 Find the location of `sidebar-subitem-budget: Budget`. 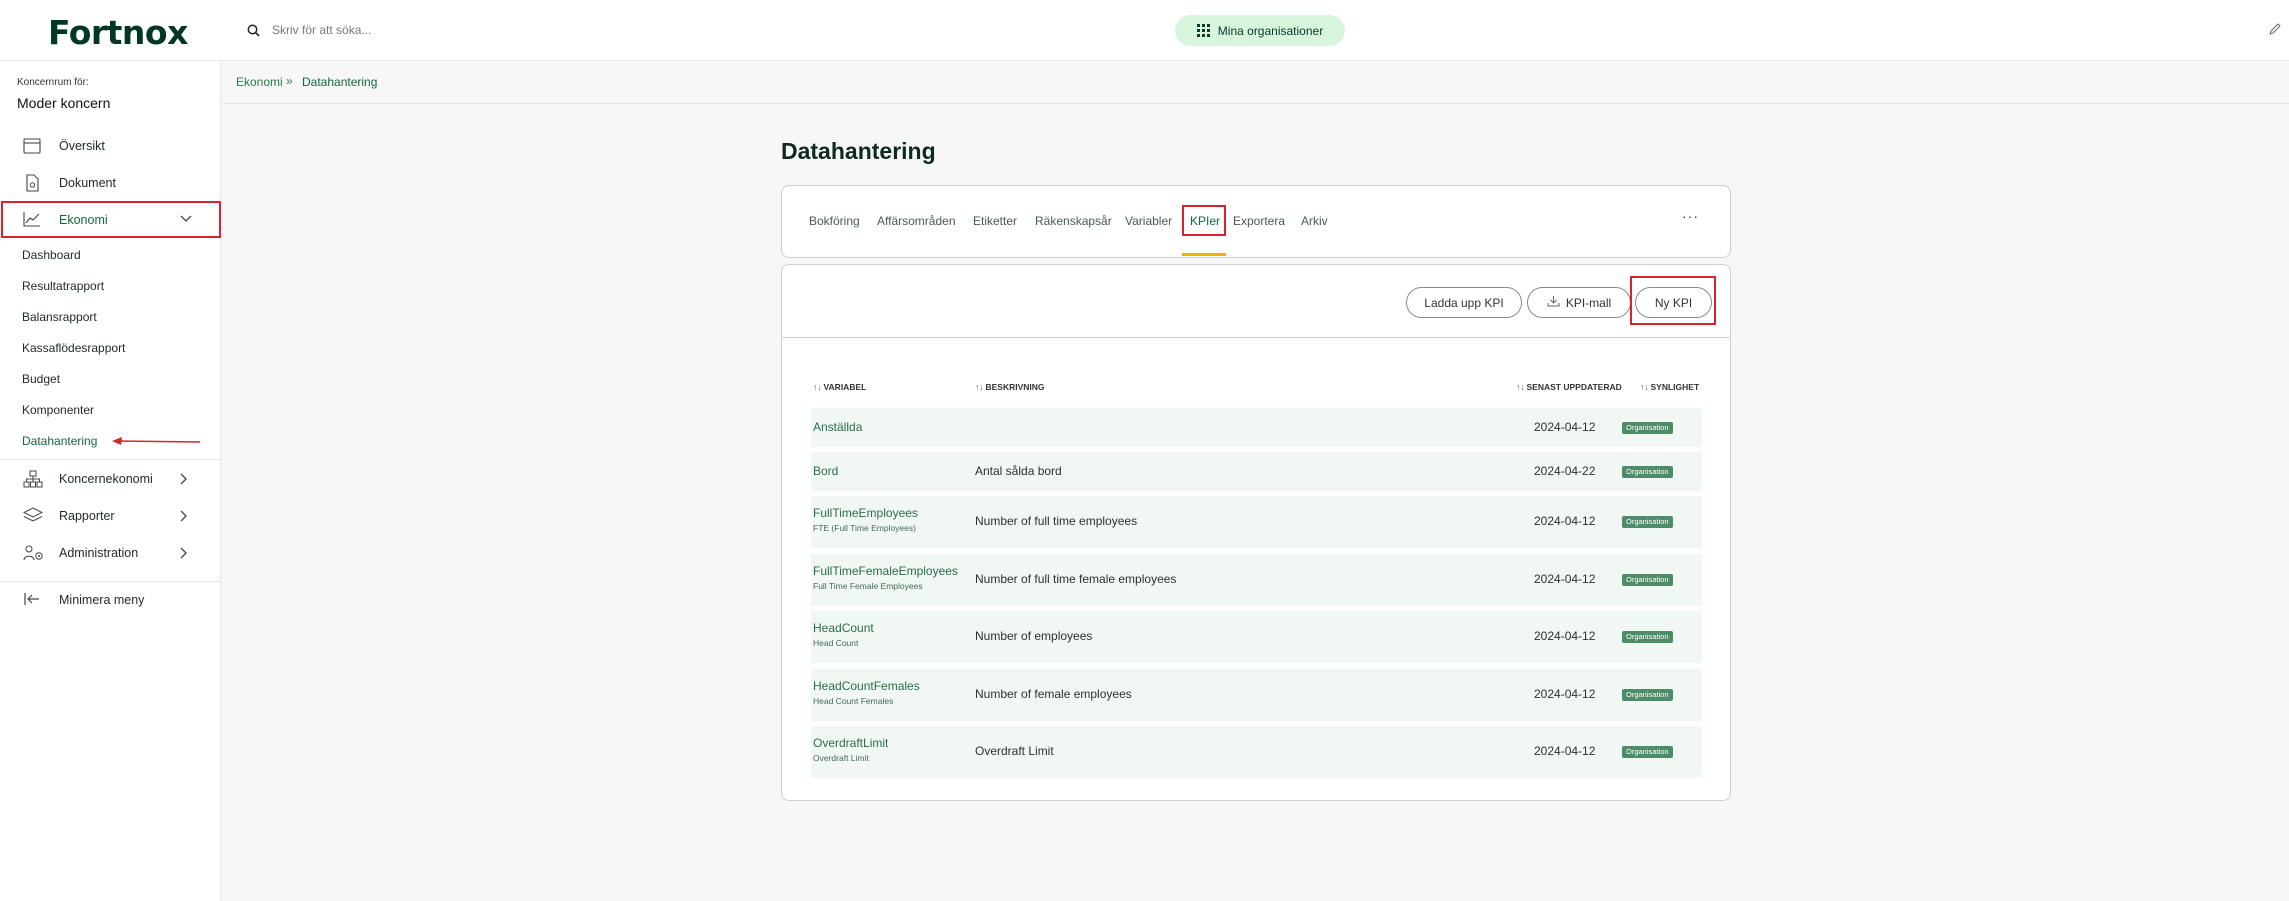

sidebar-subitem-budget: Budget is located at coordinates (41, 379).